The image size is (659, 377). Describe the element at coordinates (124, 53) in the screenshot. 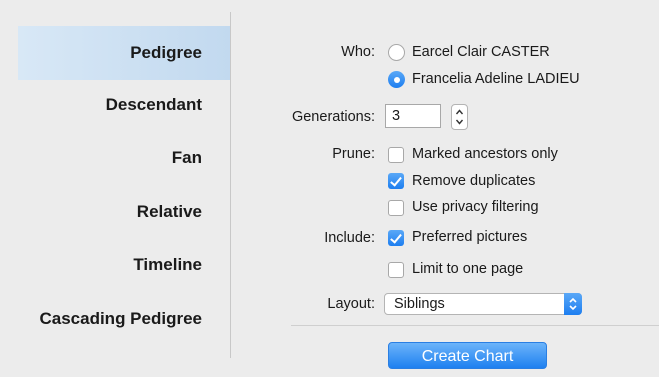

I see `sidebar-item-pedigree: Pedigree` at that location.